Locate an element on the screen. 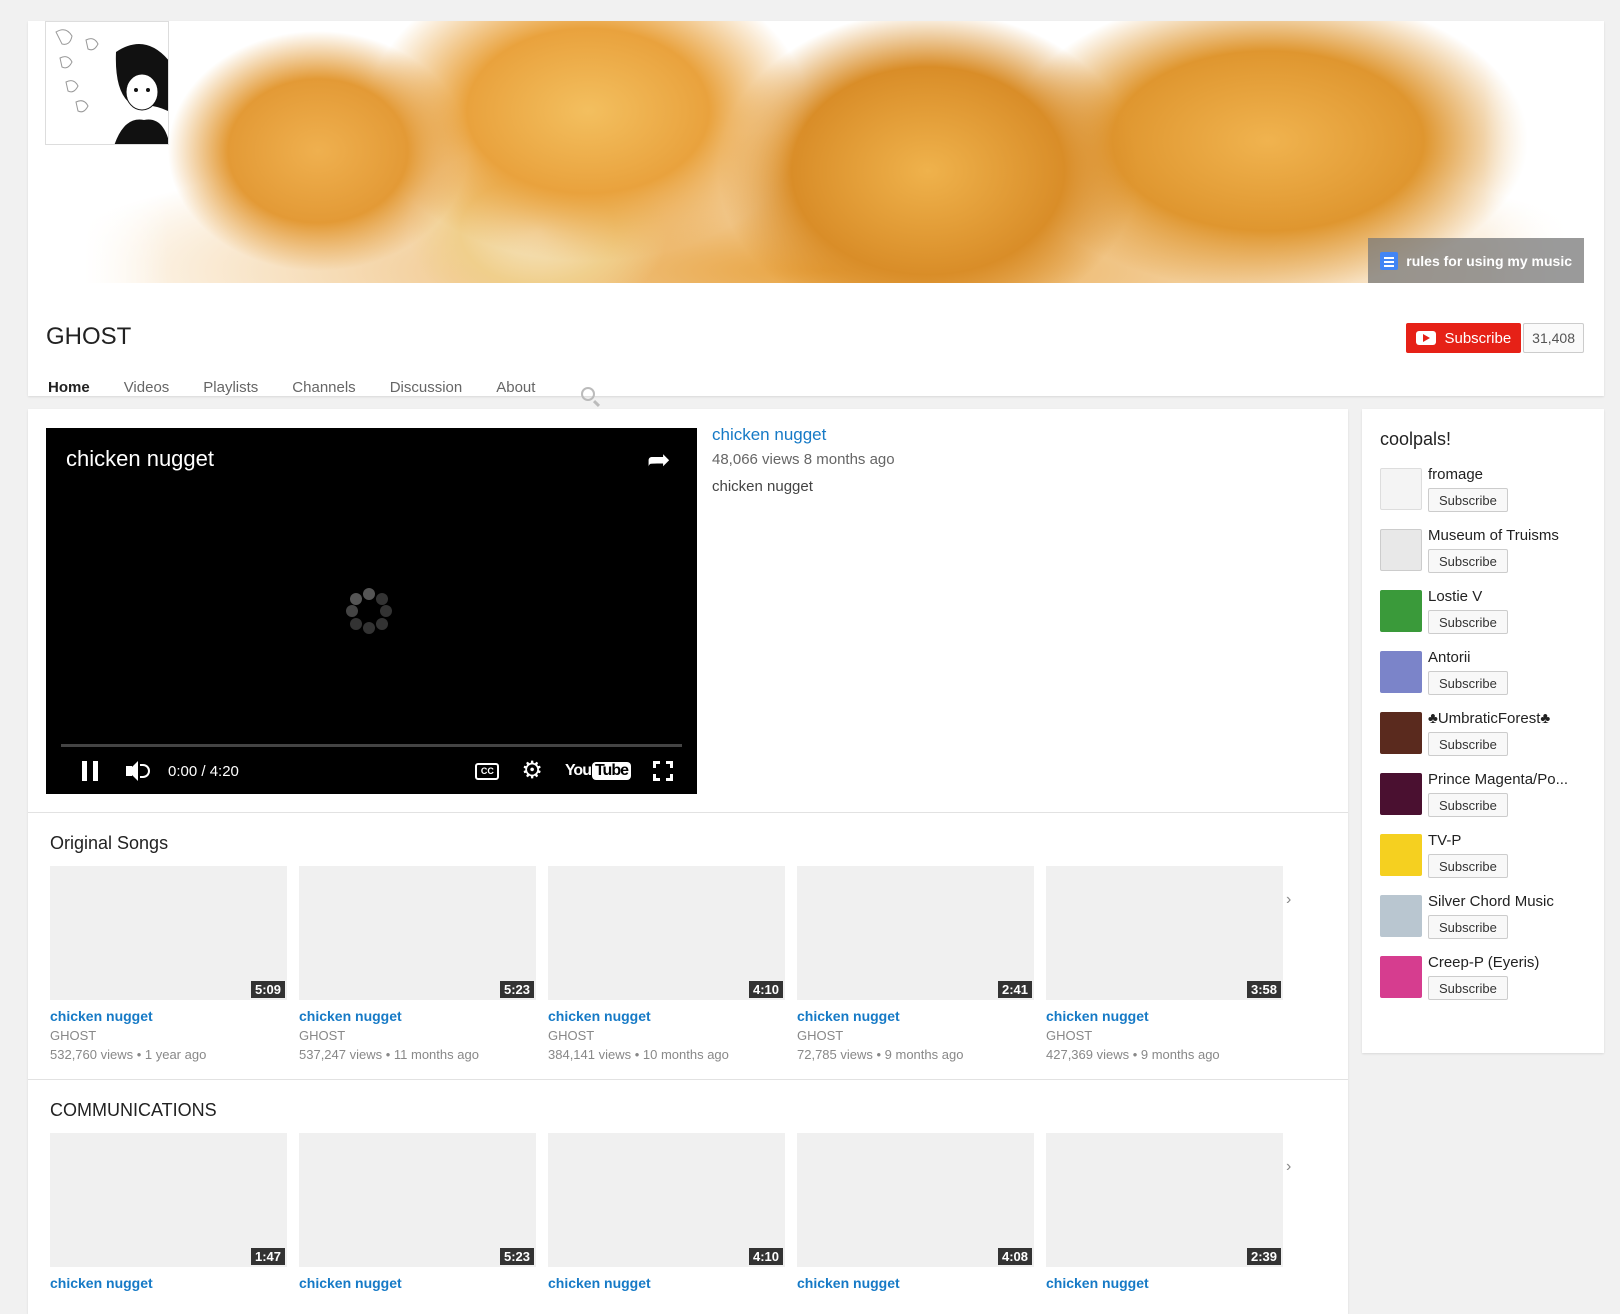 The width and height of the screenshot is (1620, 1314). video-thumbnail: 5:09 is located at coordinates (168, 933).